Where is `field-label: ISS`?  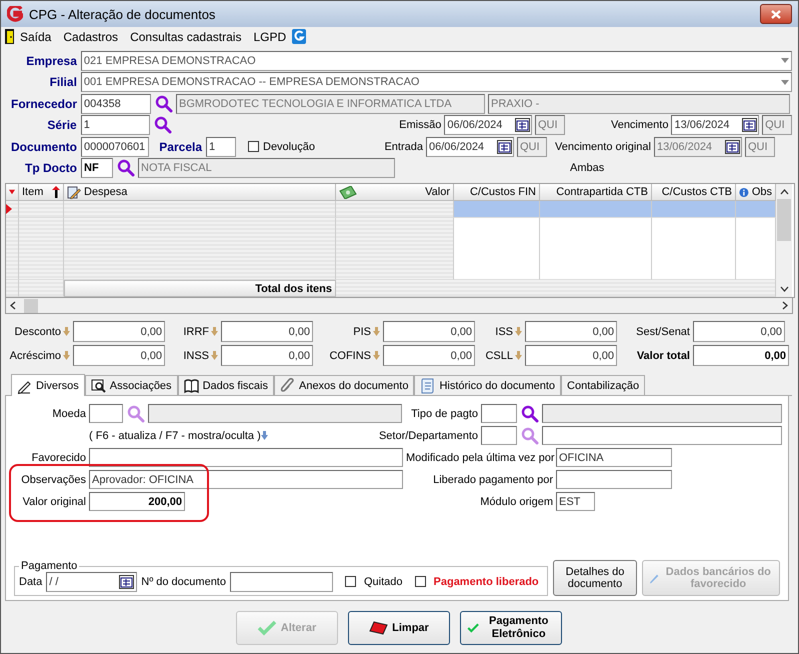 field-label: ISS is located at coordinates (504, 332).